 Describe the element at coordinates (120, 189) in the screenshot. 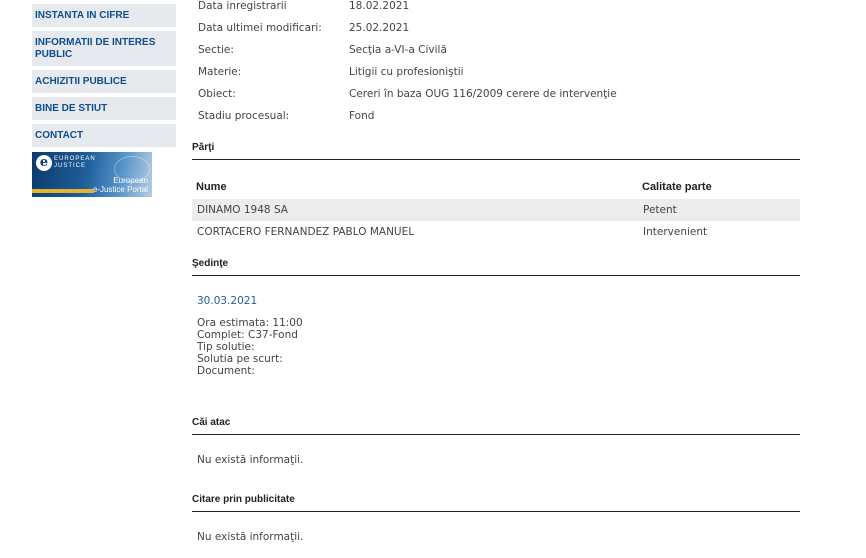

I see `banner-title: e-Justice Portal` at that location.